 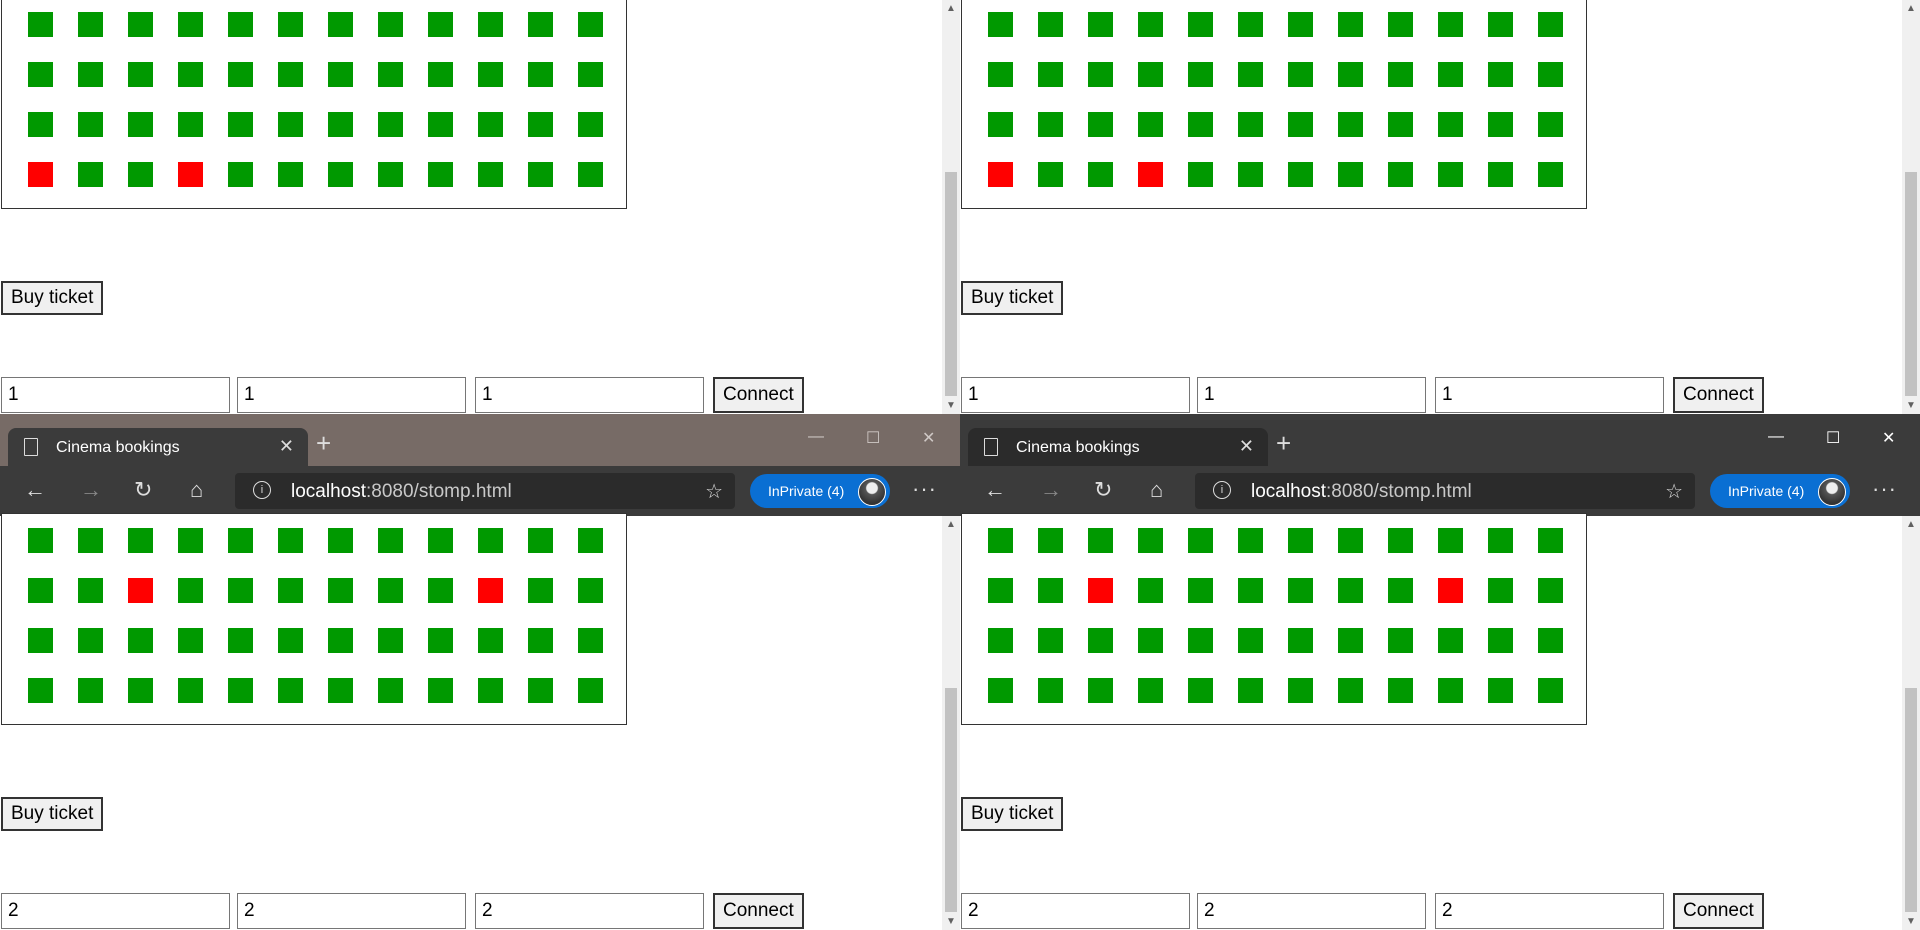 I want to click on maximize-icon: ☐, so click(x=873, y=438).